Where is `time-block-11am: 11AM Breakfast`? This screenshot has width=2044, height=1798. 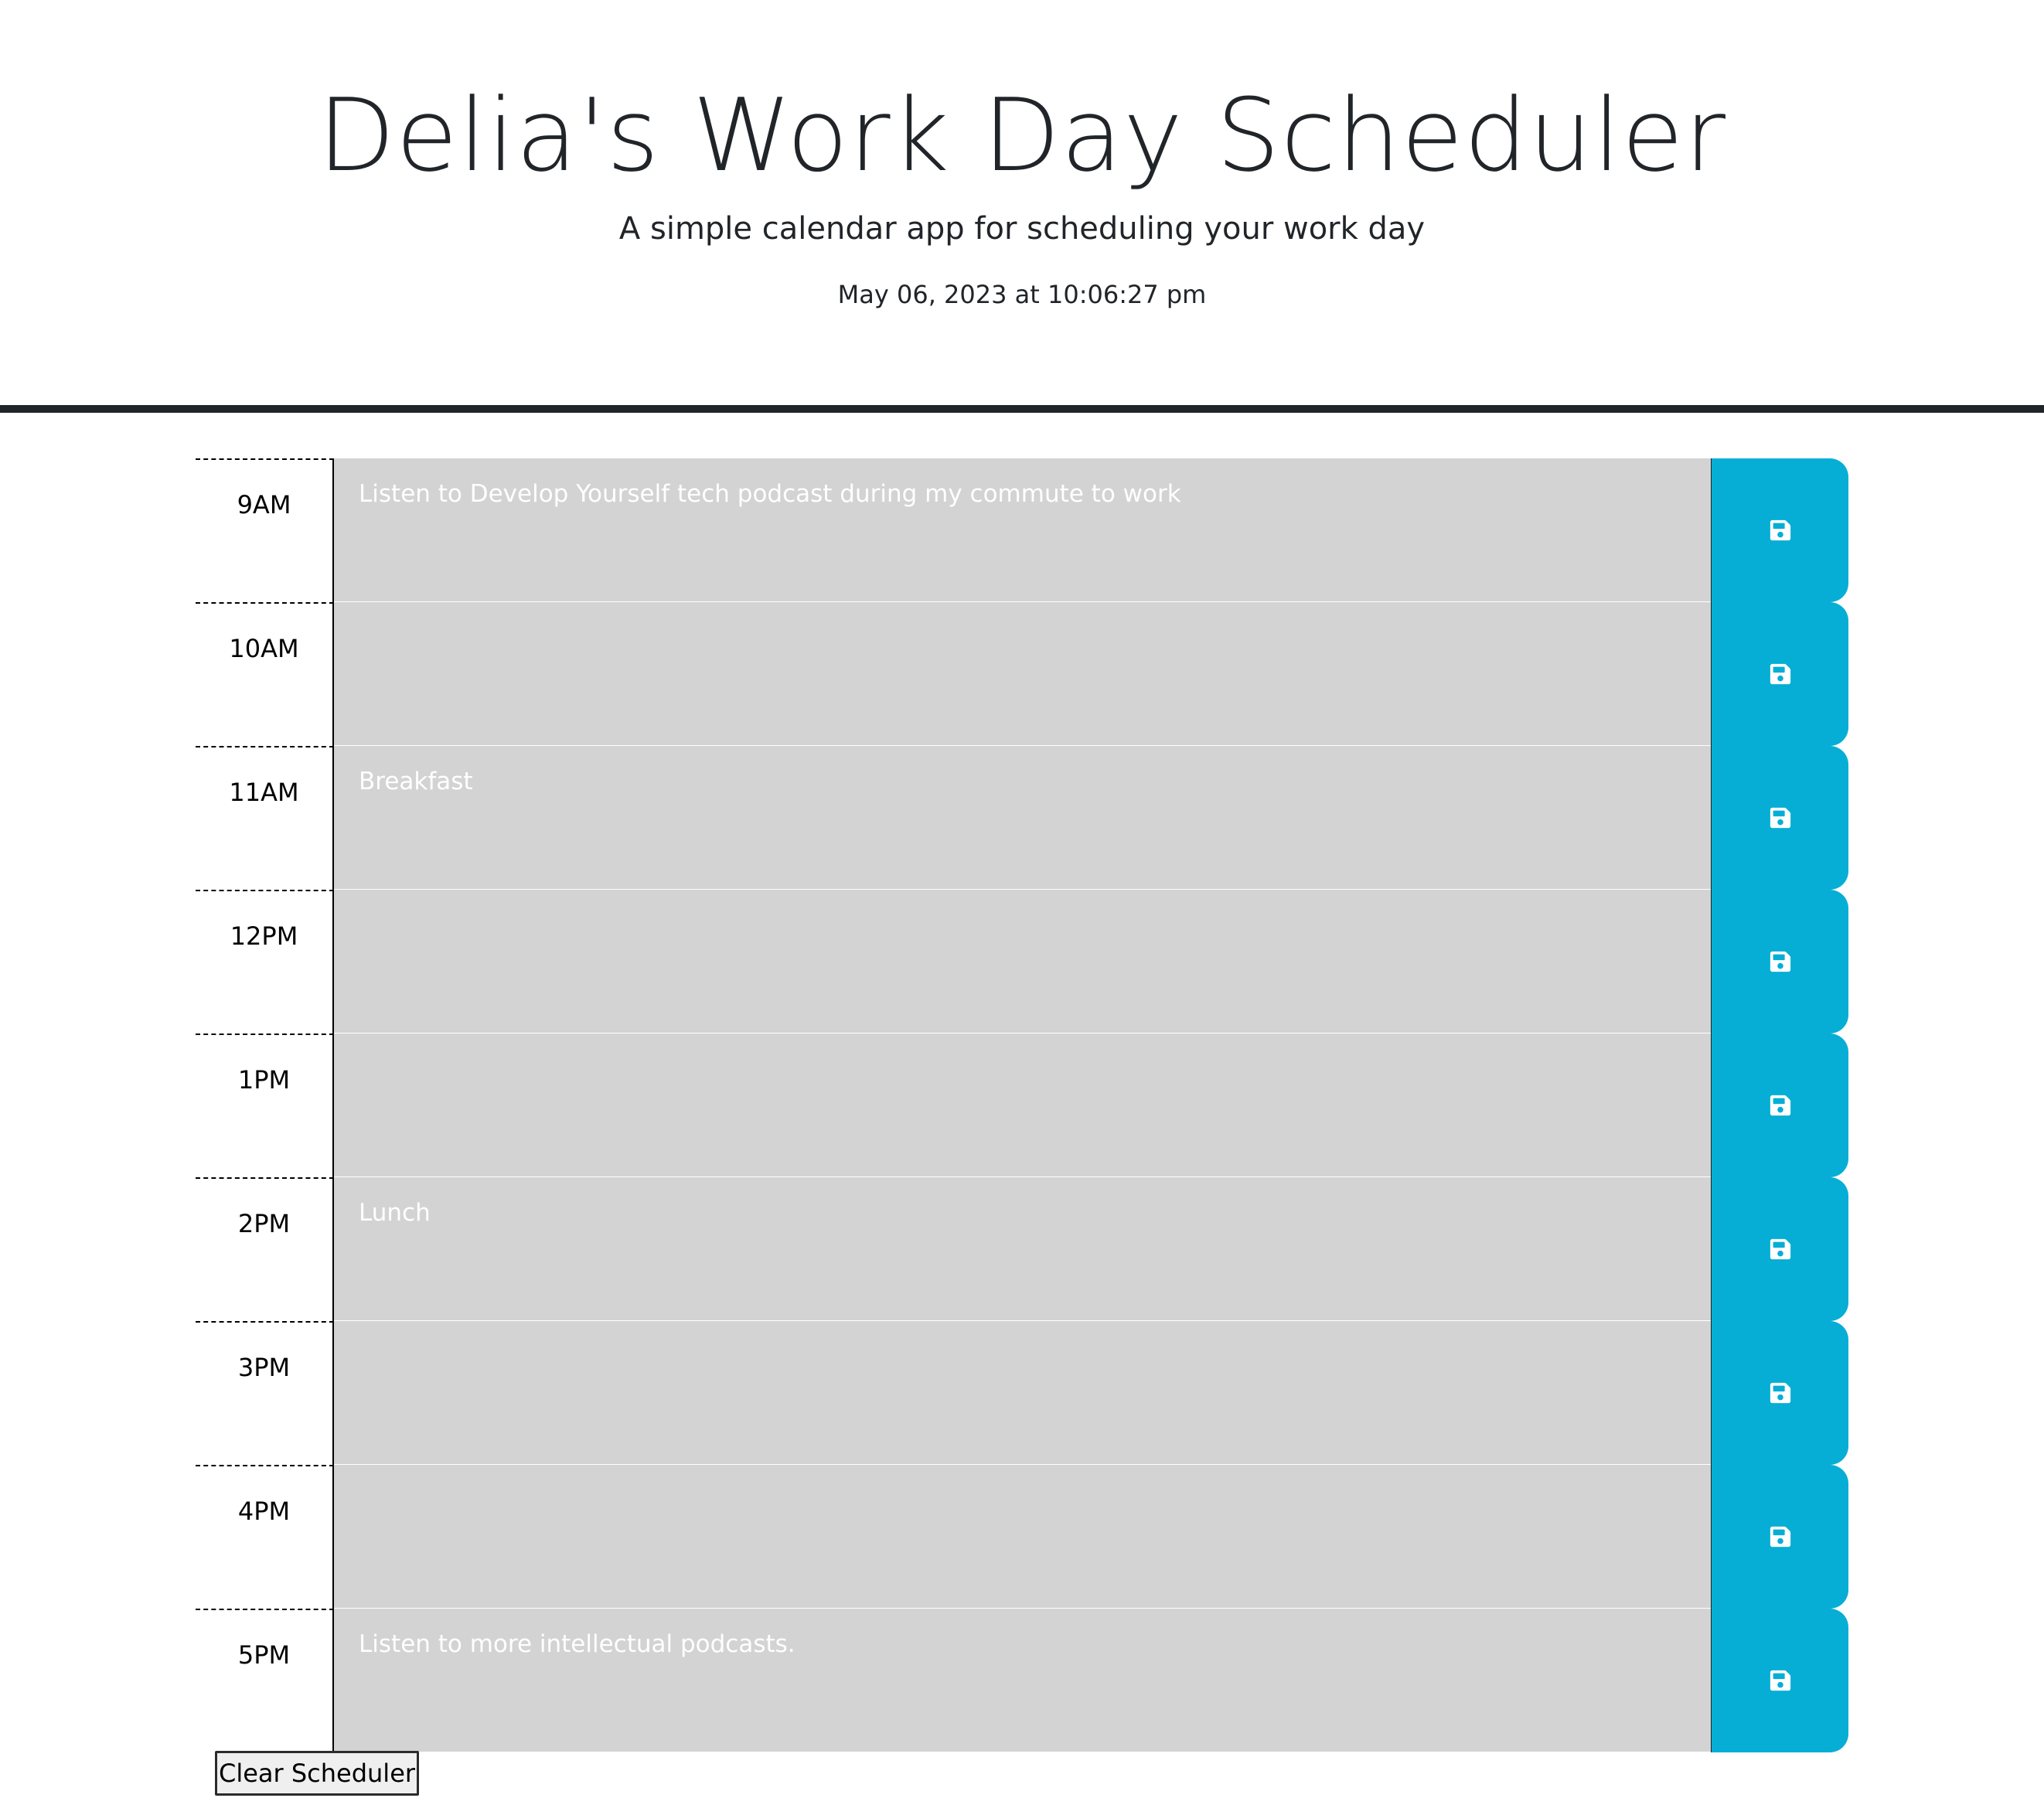
time-block-11am: 11AM Breakfast is located at coordinates (1022, 818).